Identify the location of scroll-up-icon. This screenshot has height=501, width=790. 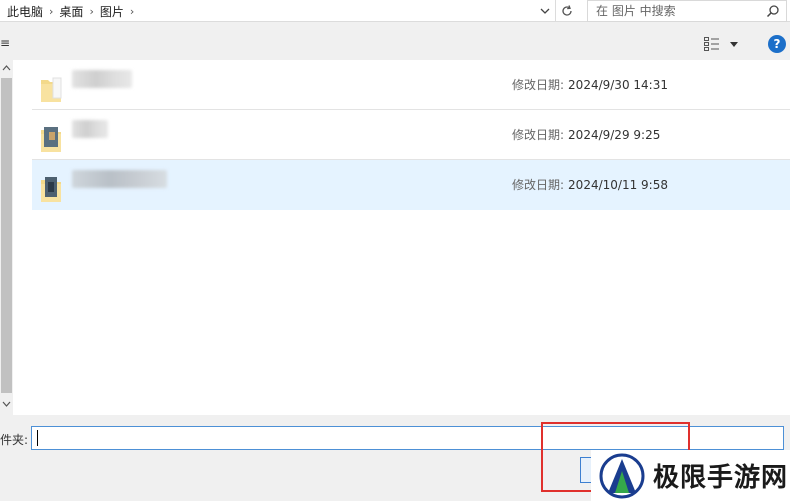
(6, 70).